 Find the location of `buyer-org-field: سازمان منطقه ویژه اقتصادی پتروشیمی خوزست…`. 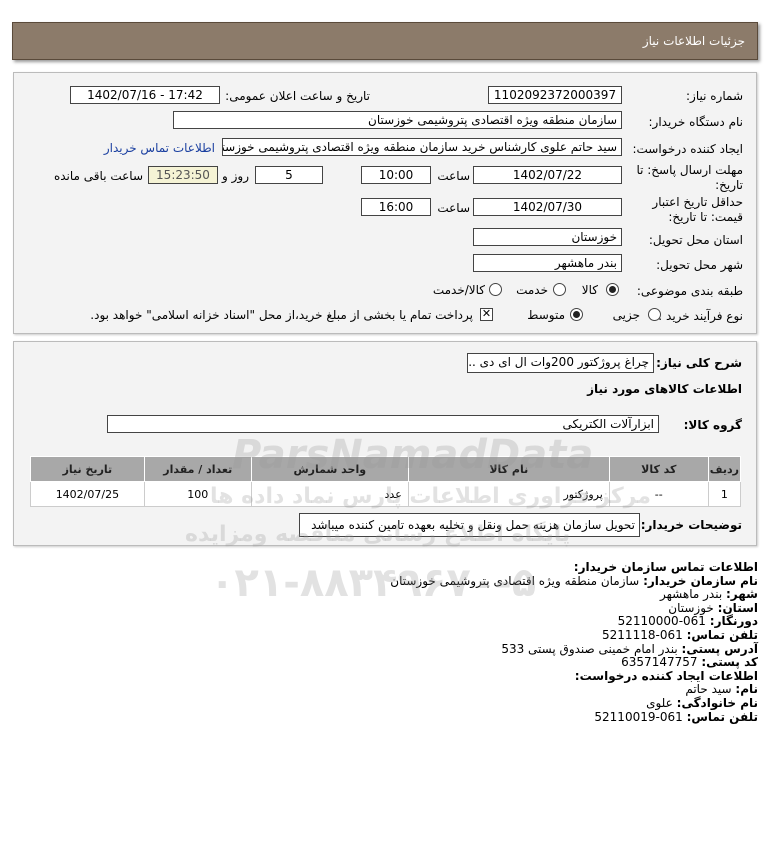

buyer-org-field: سازمان منطقه ویژه اقتصادی پتروشیمی خوزست… is located at coordinates (397, 120).